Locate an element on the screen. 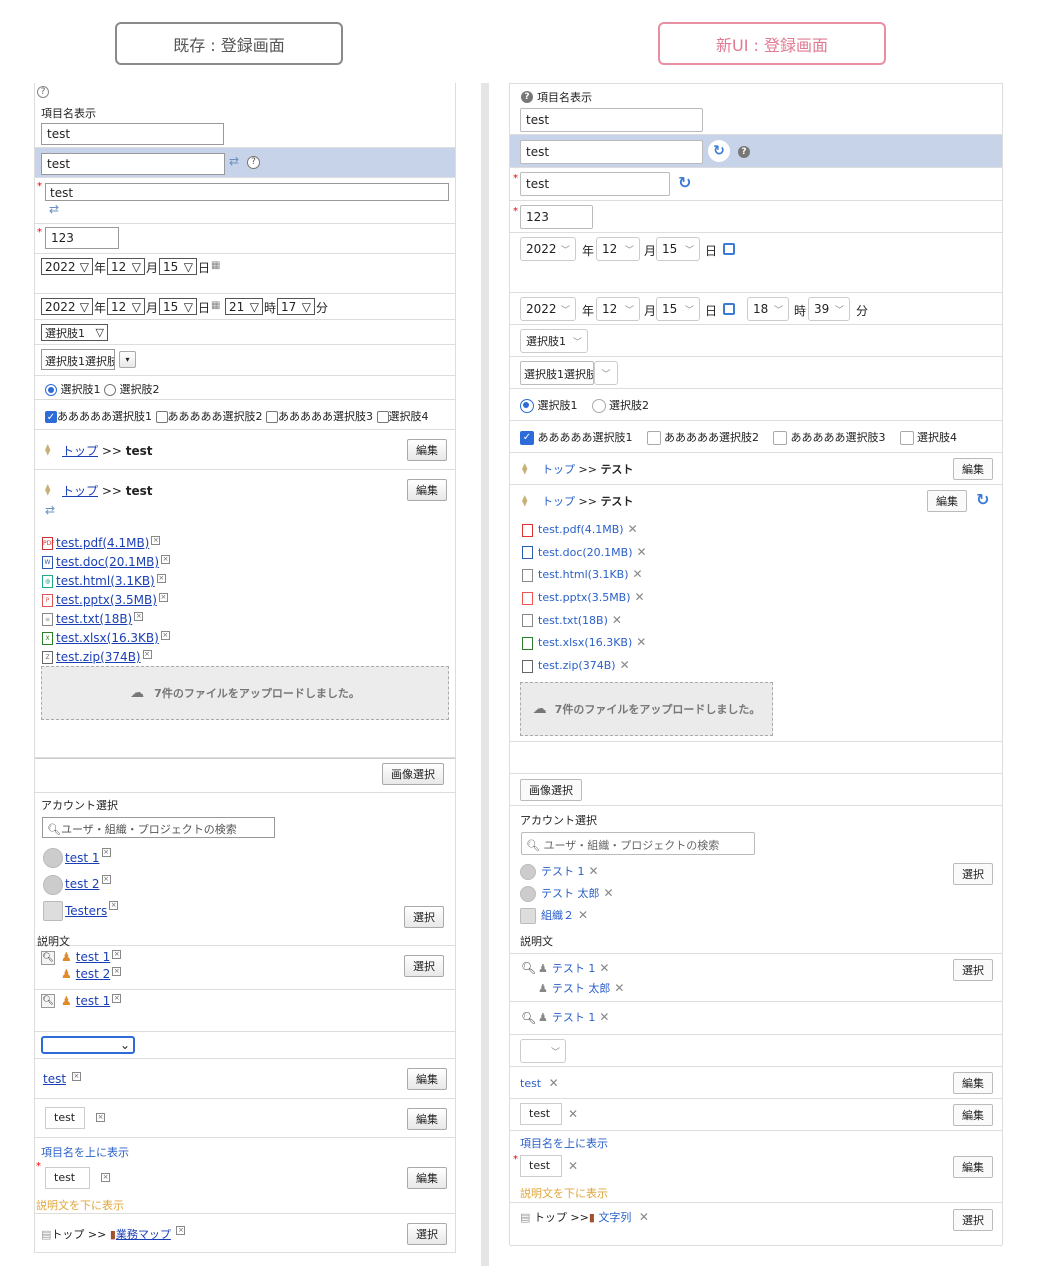  file-link: test.html(3.1KB) is located at coordinates (583, 574).